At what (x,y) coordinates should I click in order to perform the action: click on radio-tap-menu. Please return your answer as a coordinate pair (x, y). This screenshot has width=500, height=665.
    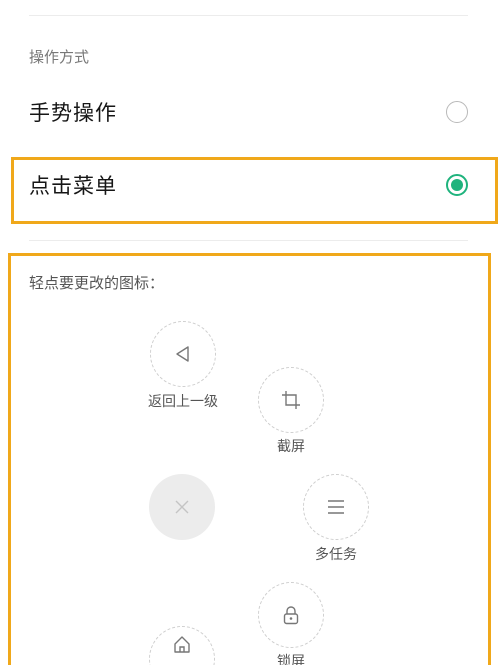
    Looking at the image, I should click on (457, 185).